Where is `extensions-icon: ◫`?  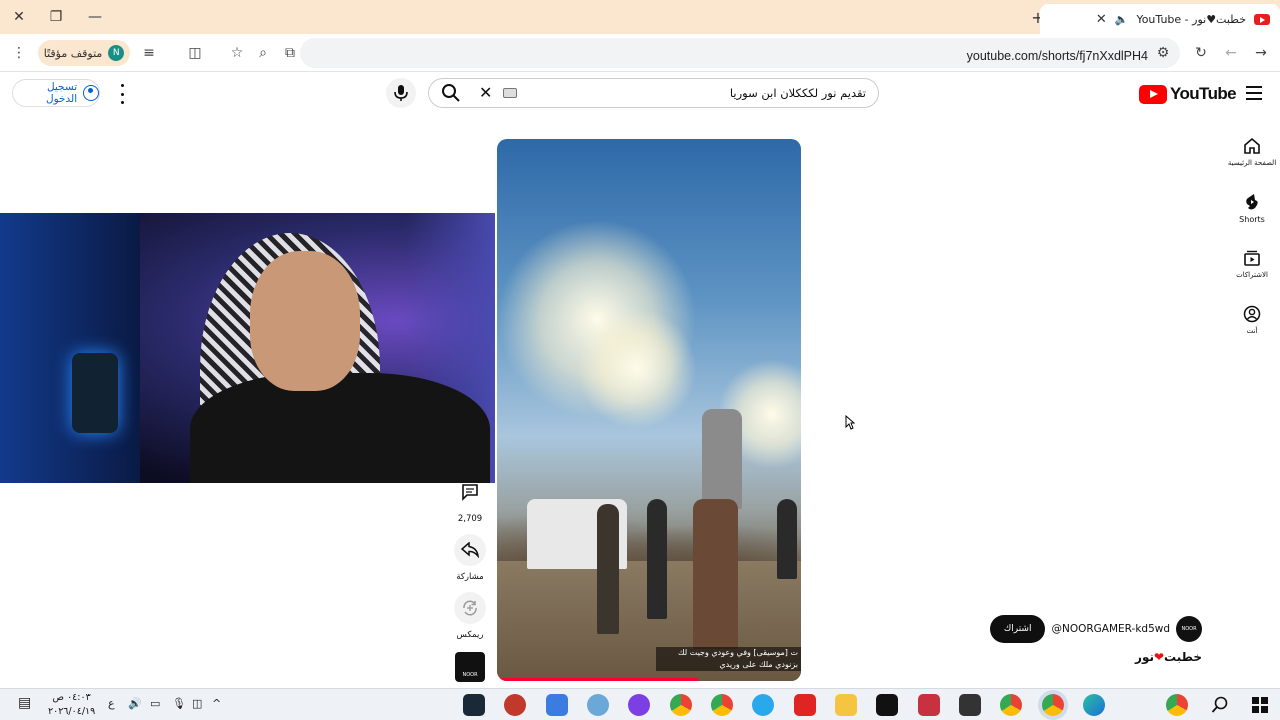
extensions-icon: ◫ is located at coordinates (195, 53).